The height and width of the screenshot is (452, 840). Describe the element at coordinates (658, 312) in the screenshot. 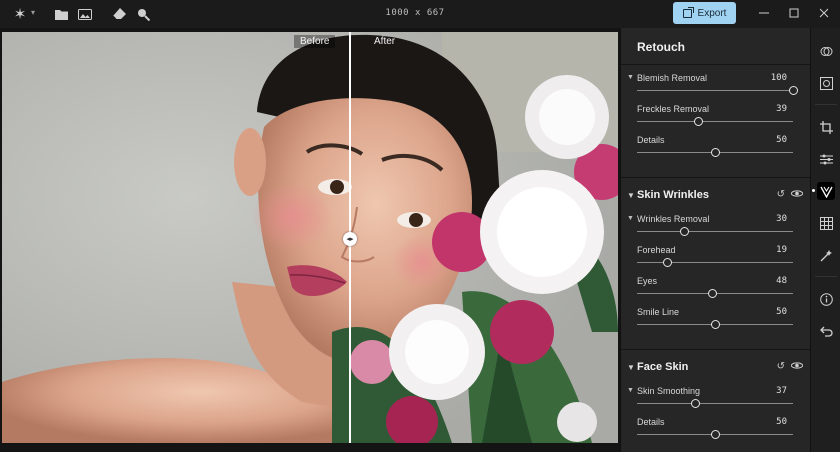

I see `slider-label: Smile Line` at that location.